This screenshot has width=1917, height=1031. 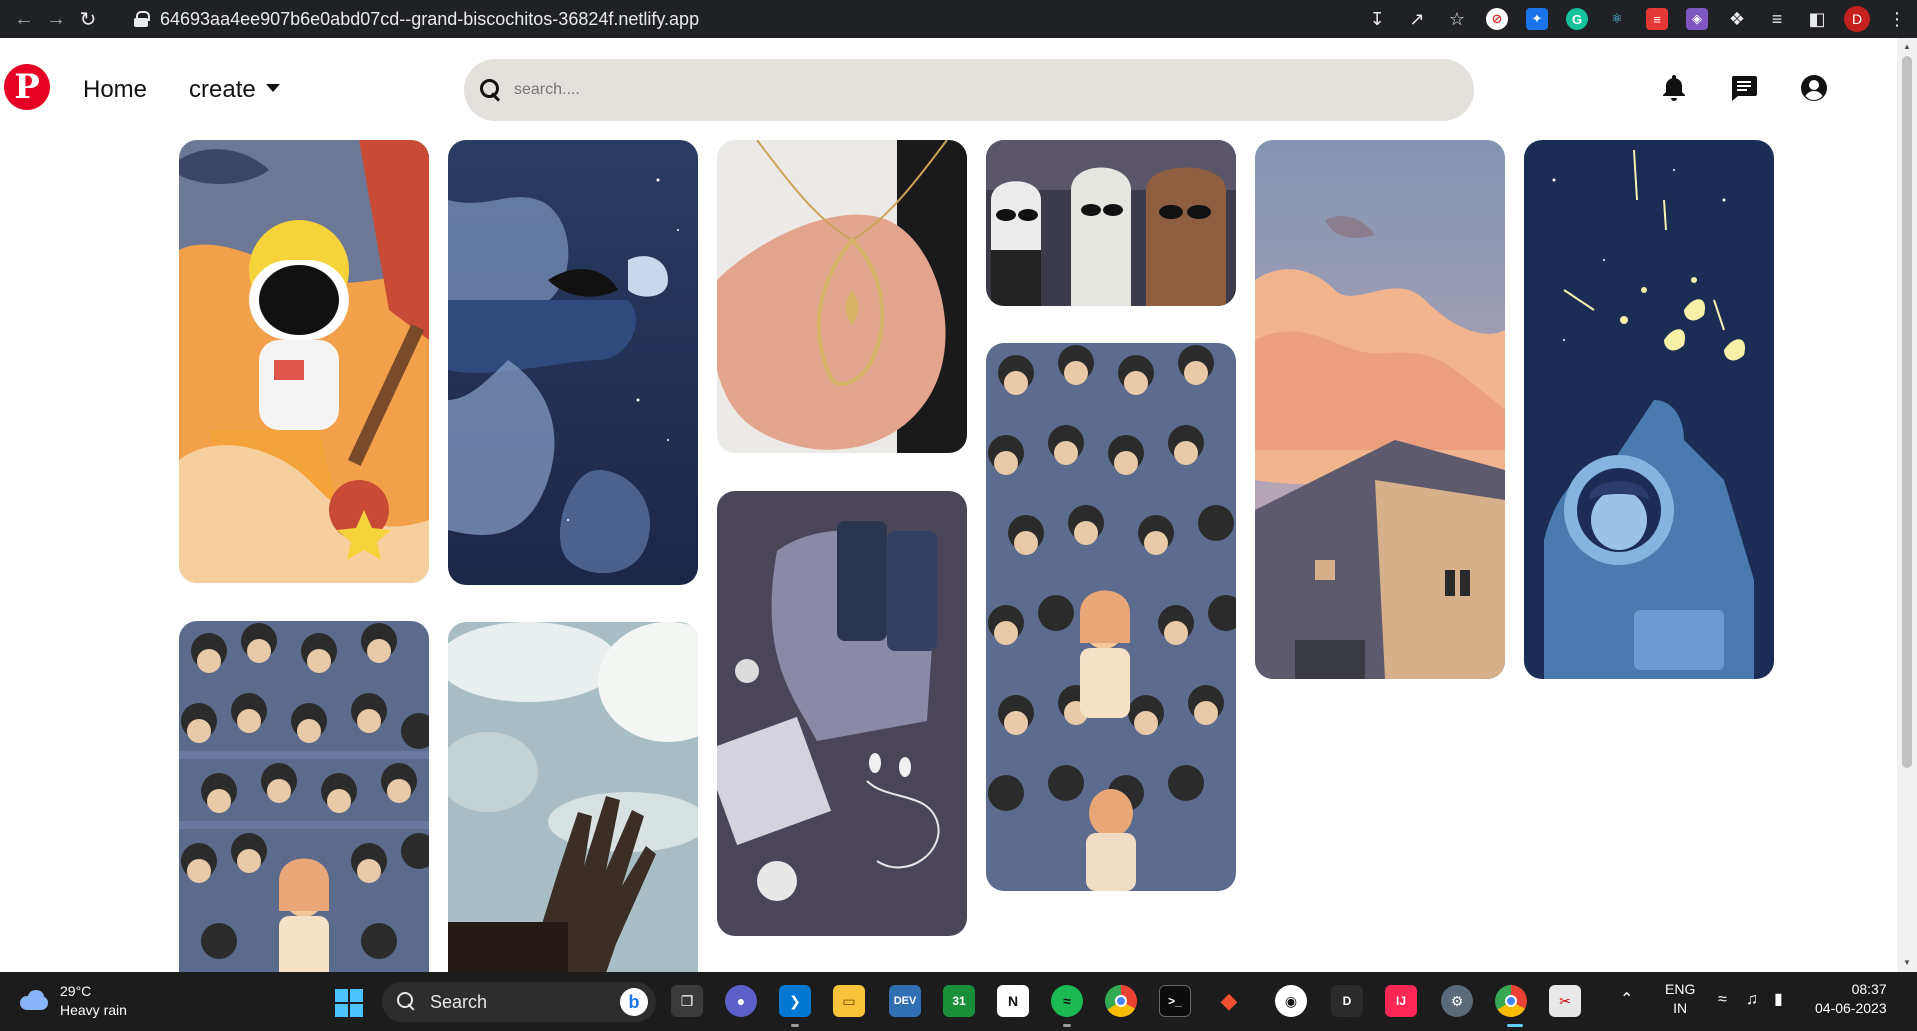 I want to click on nav-create-dropdown: create, so click(x=234, y=90).